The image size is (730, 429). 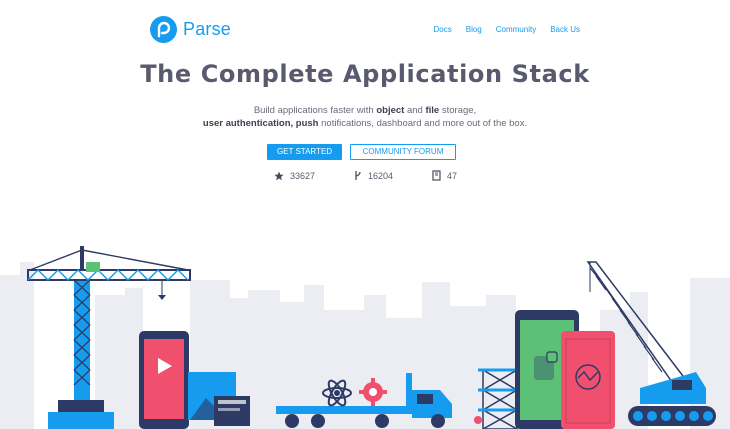 I want to click on main-nav: Docs Blog Community Back Us, so click(x=507, y=29).